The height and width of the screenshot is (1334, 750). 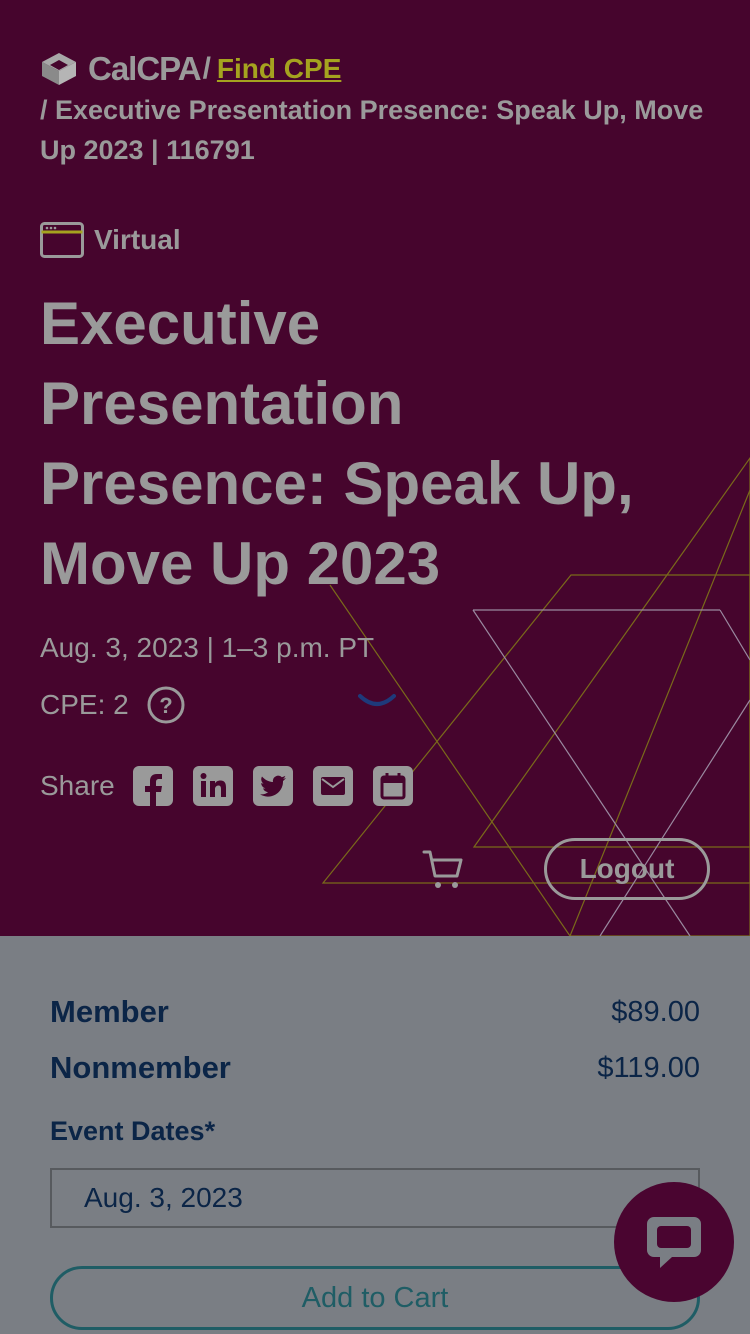 I want to click on cpe-credits: CPE: 2, so click(x=84, y=704).